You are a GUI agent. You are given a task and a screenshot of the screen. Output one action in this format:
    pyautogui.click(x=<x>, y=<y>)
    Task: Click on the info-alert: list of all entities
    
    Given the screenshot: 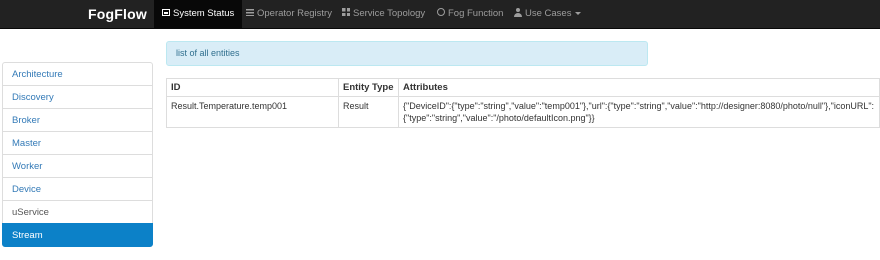 What is the action you would take?
    pyautogui.click(x=407, y=53)
    